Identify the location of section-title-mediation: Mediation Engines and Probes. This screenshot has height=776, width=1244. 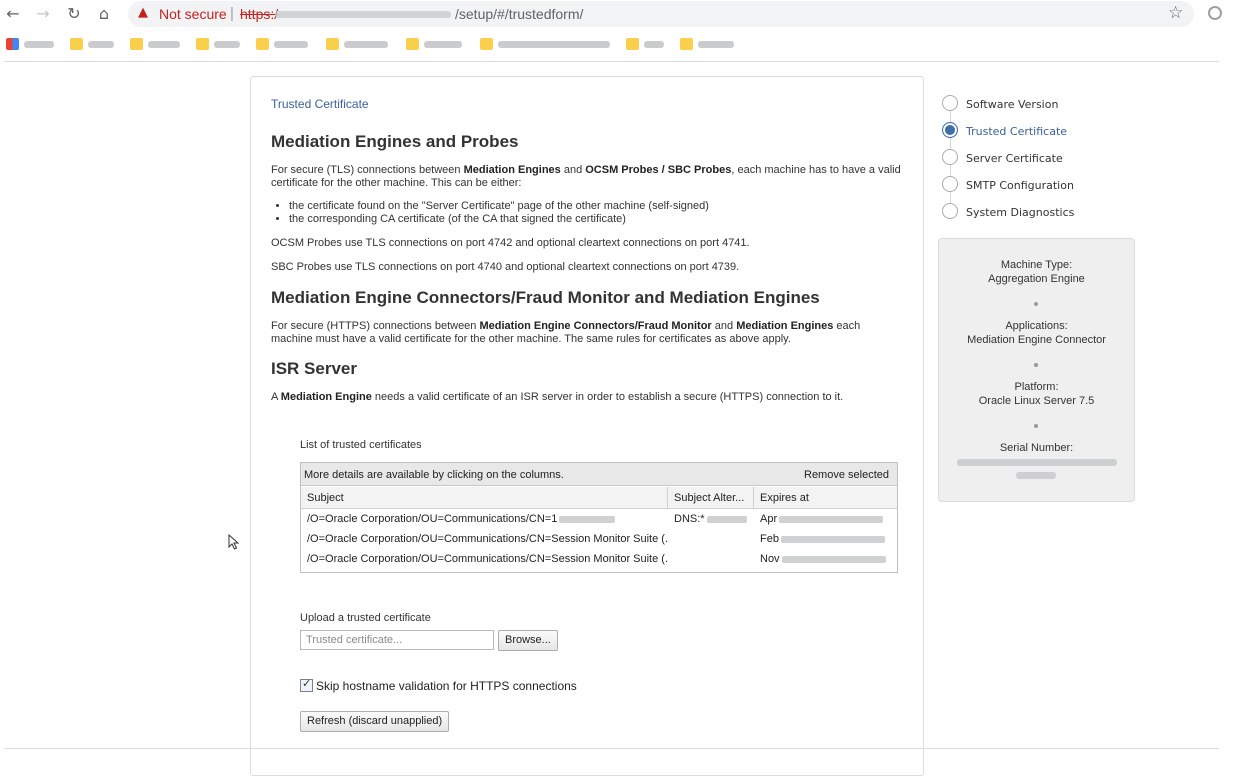
(395, 141).